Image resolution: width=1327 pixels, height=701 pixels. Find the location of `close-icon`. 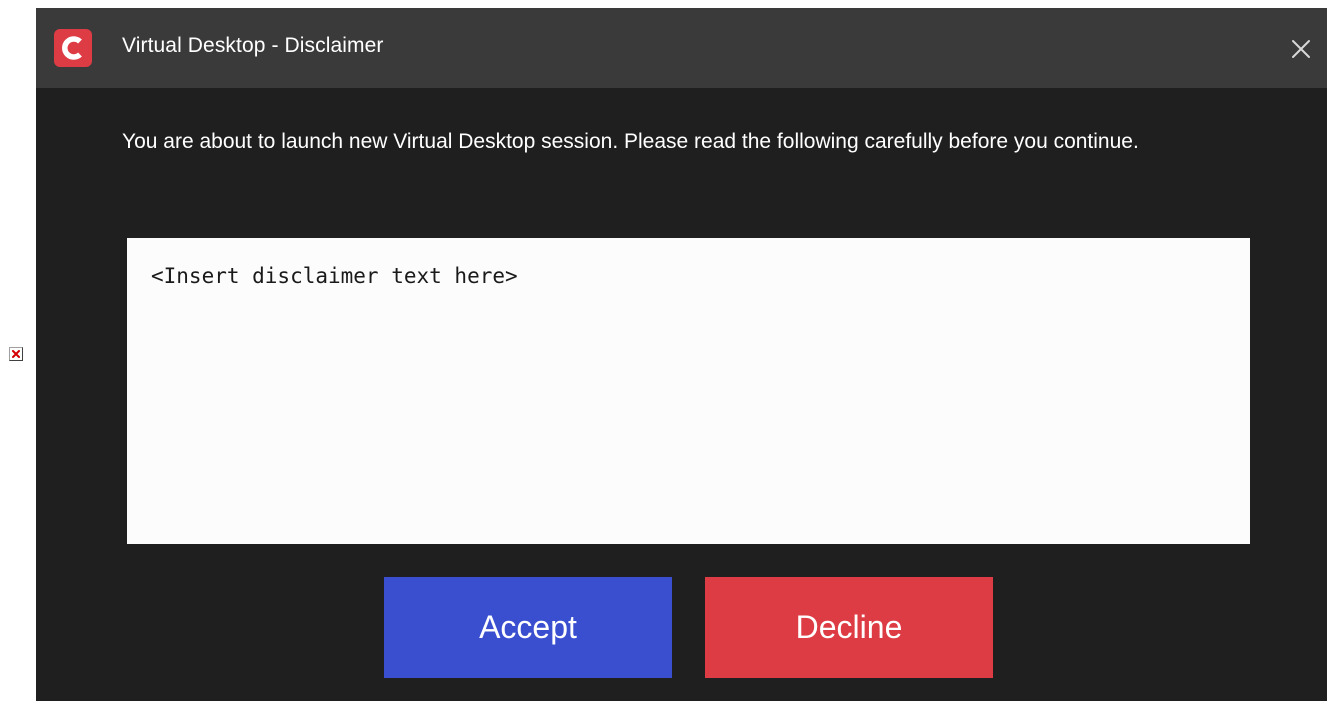

close-icon is located at coordinates (1301, 49).